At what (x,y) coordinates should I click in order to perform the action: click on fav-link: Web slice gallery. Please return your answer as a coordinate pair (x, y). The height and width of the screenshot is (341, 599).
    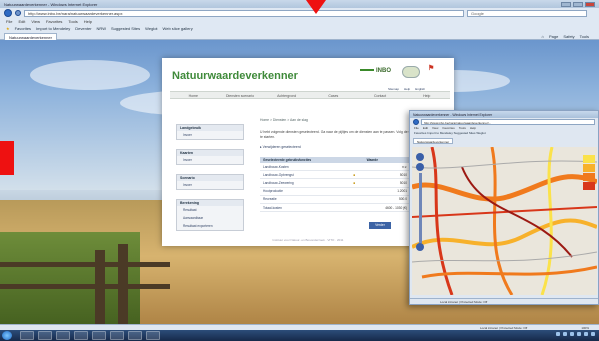
    Looking at the image, I should click on (178, 28).